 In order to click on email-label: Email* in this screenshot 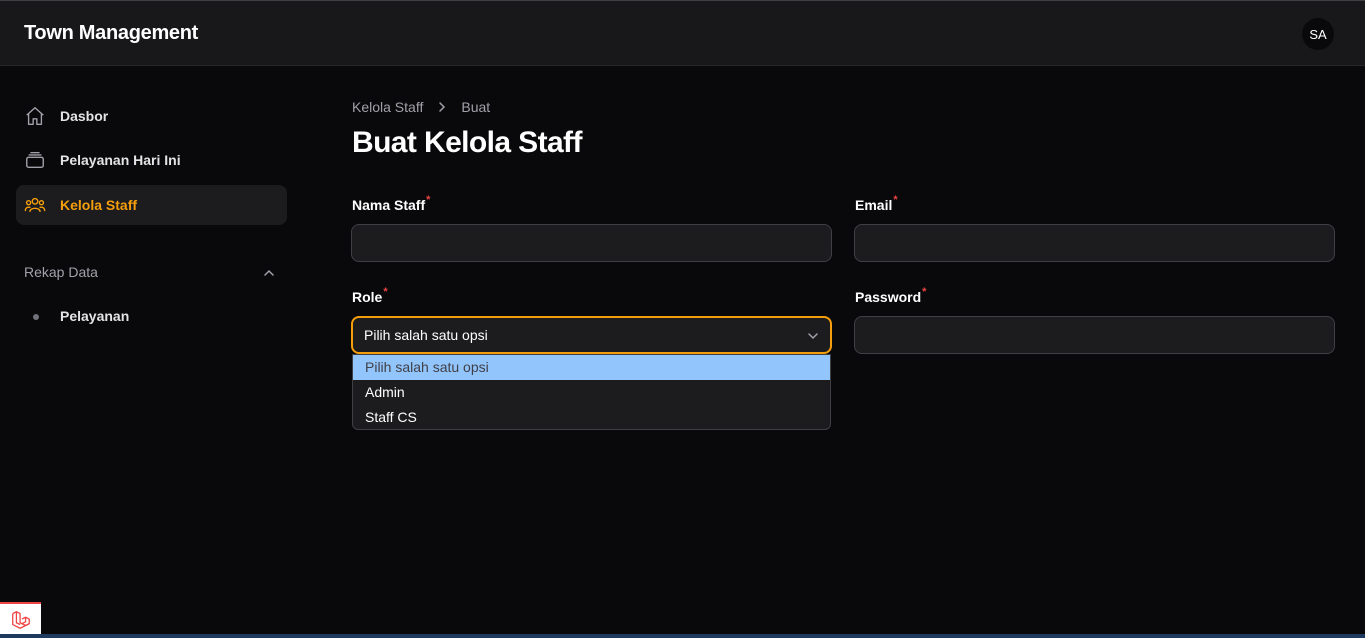, I will do `click(876, 203)`.